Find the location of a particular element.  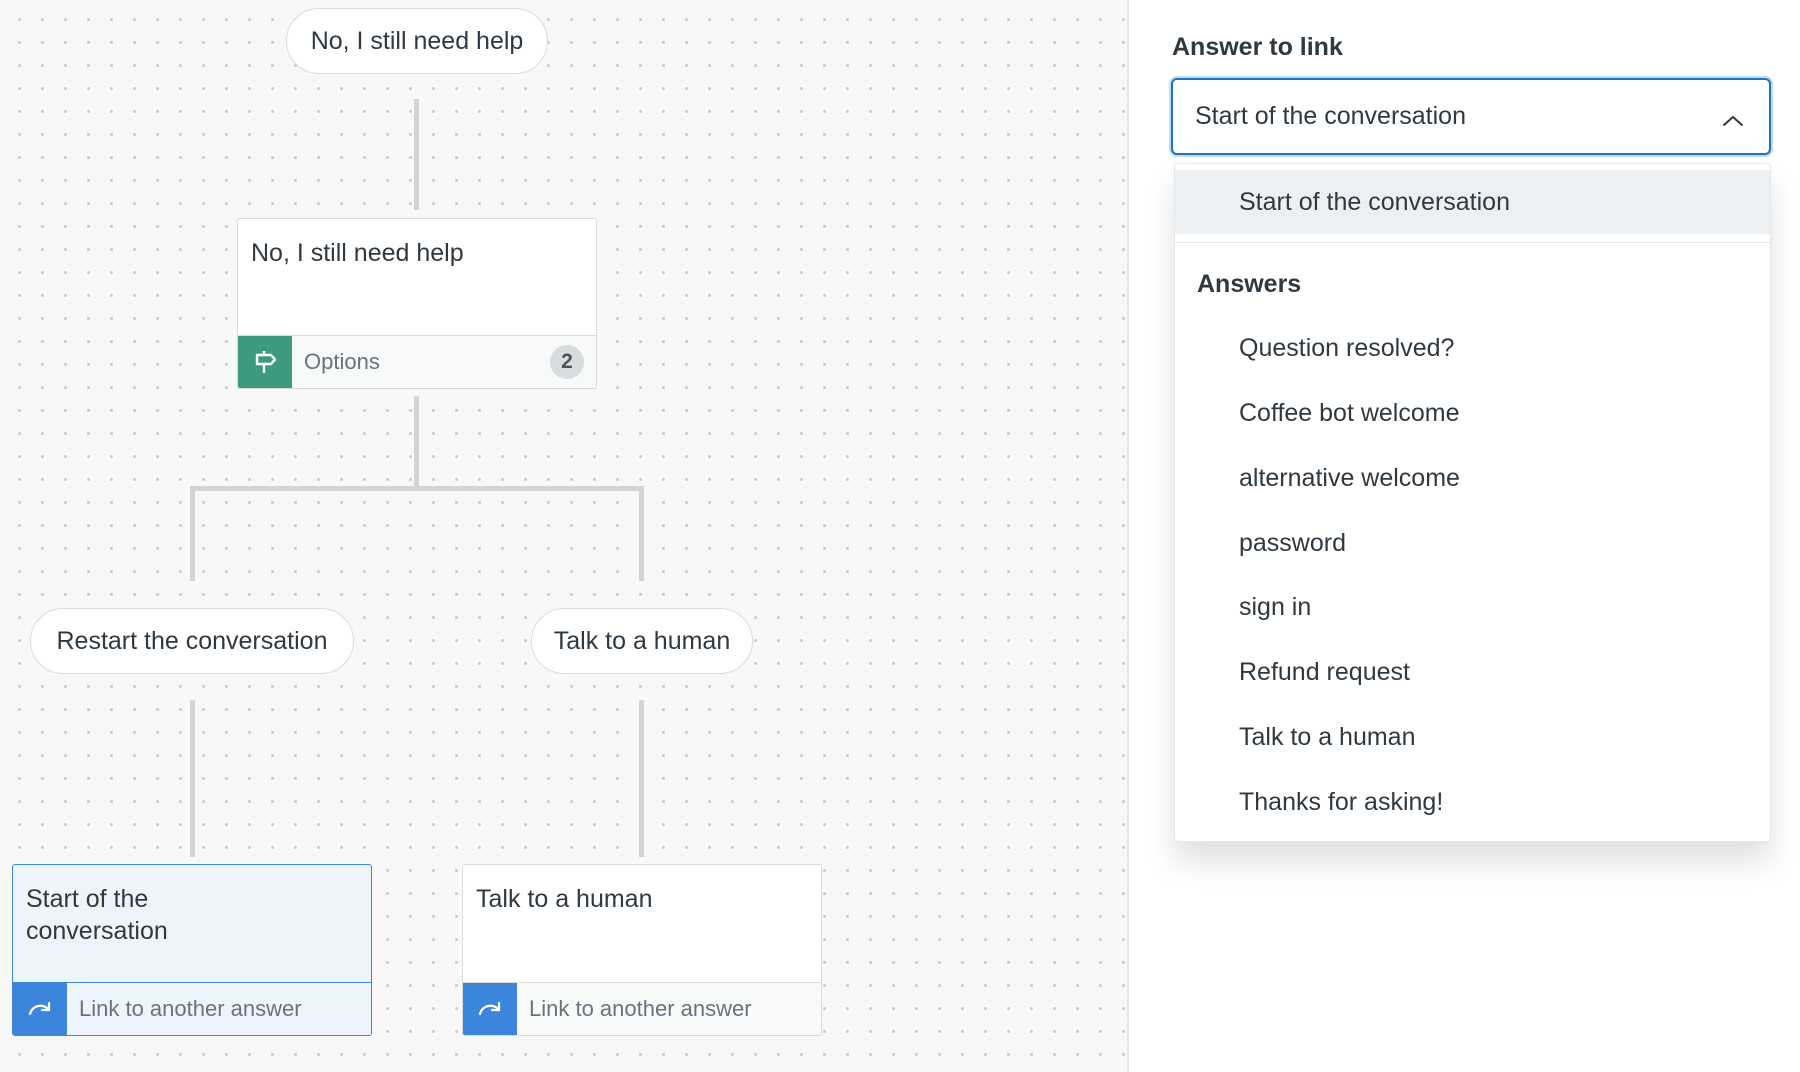

answer-to-link-label: Answer to link is located at coordinates (1257, 47).